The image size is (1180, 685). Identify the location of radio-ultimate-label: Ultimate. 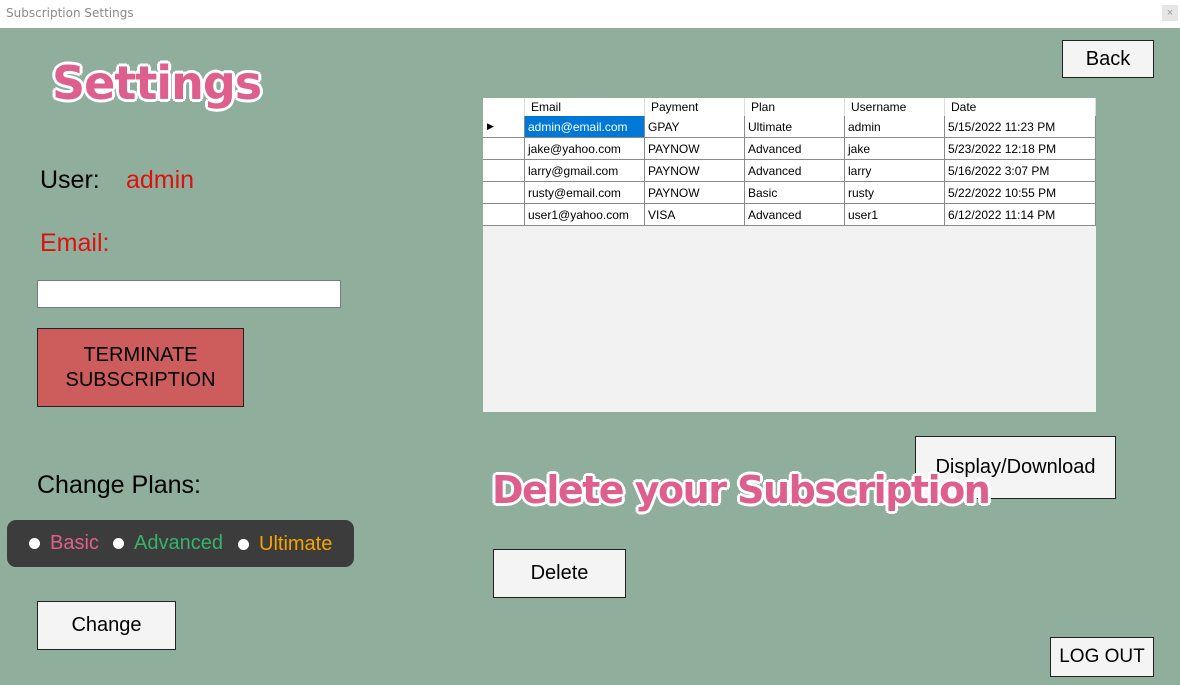
(296, 544).